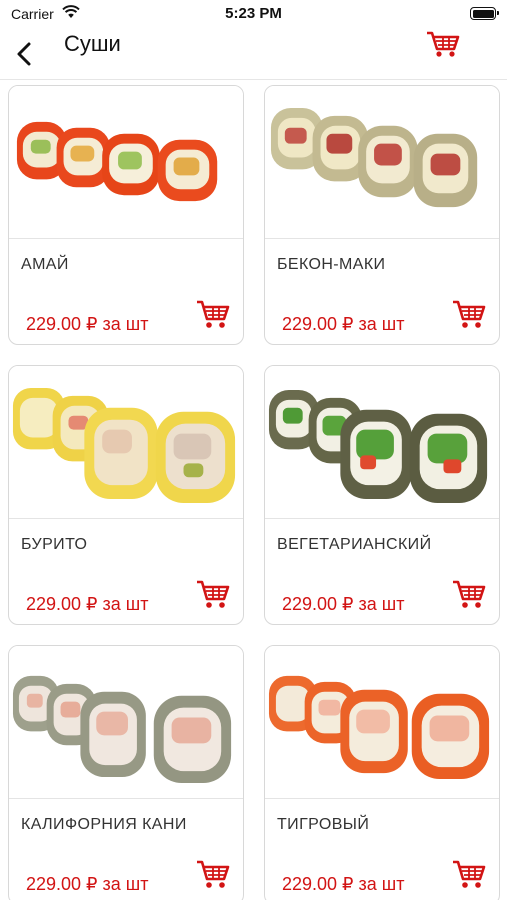  What do you see at coordinates (253, 54) in the screenshot?
I see `navigation-bar: Суши` at bounding box center [253, 54].